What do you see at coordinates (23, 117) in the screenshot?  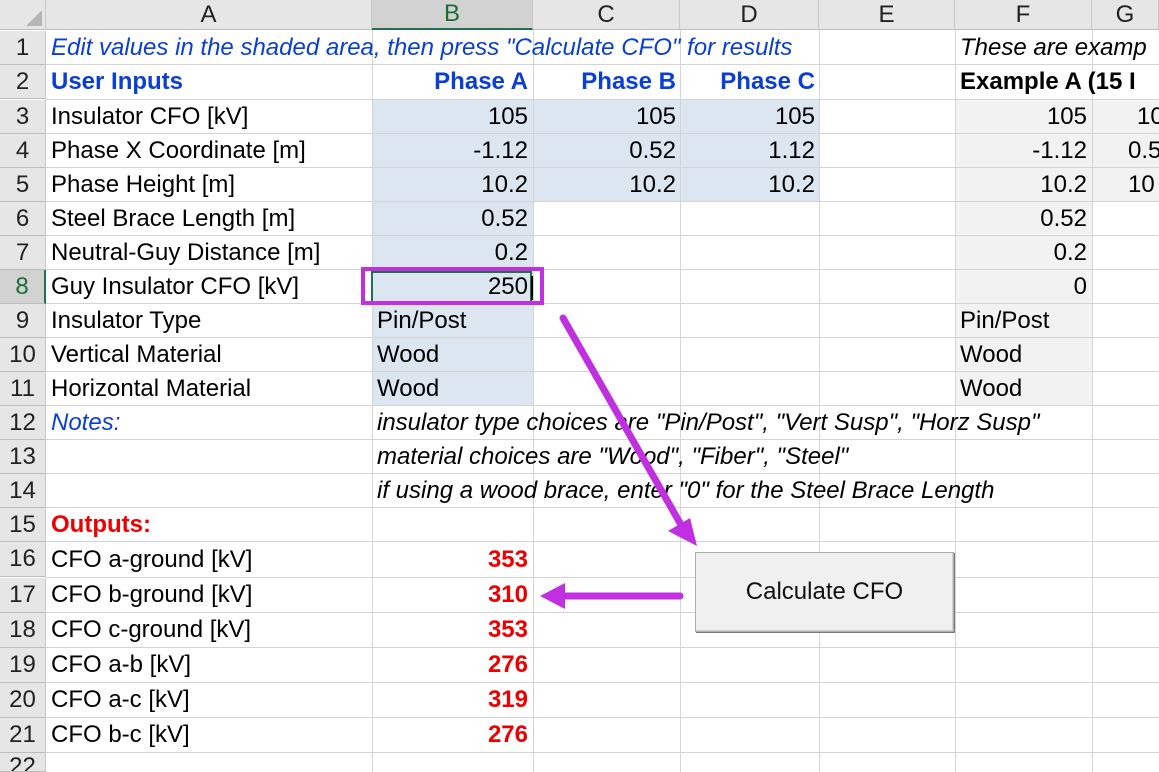 I see `row-header-3: 3` at bounding box center [23, 117].